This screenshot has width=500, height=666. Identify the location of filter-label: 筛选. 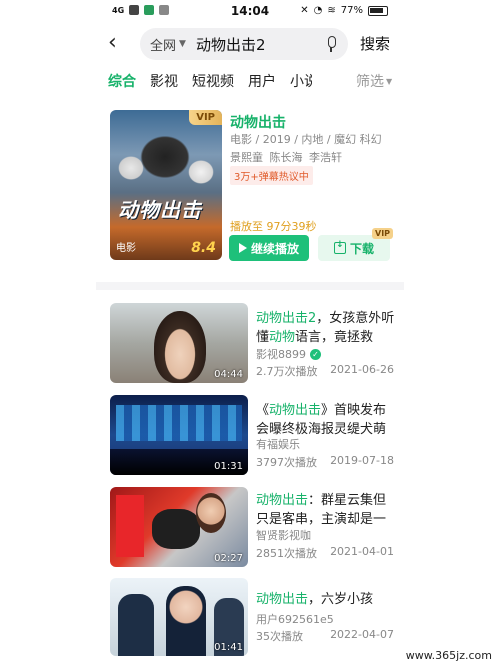
(370, 82).